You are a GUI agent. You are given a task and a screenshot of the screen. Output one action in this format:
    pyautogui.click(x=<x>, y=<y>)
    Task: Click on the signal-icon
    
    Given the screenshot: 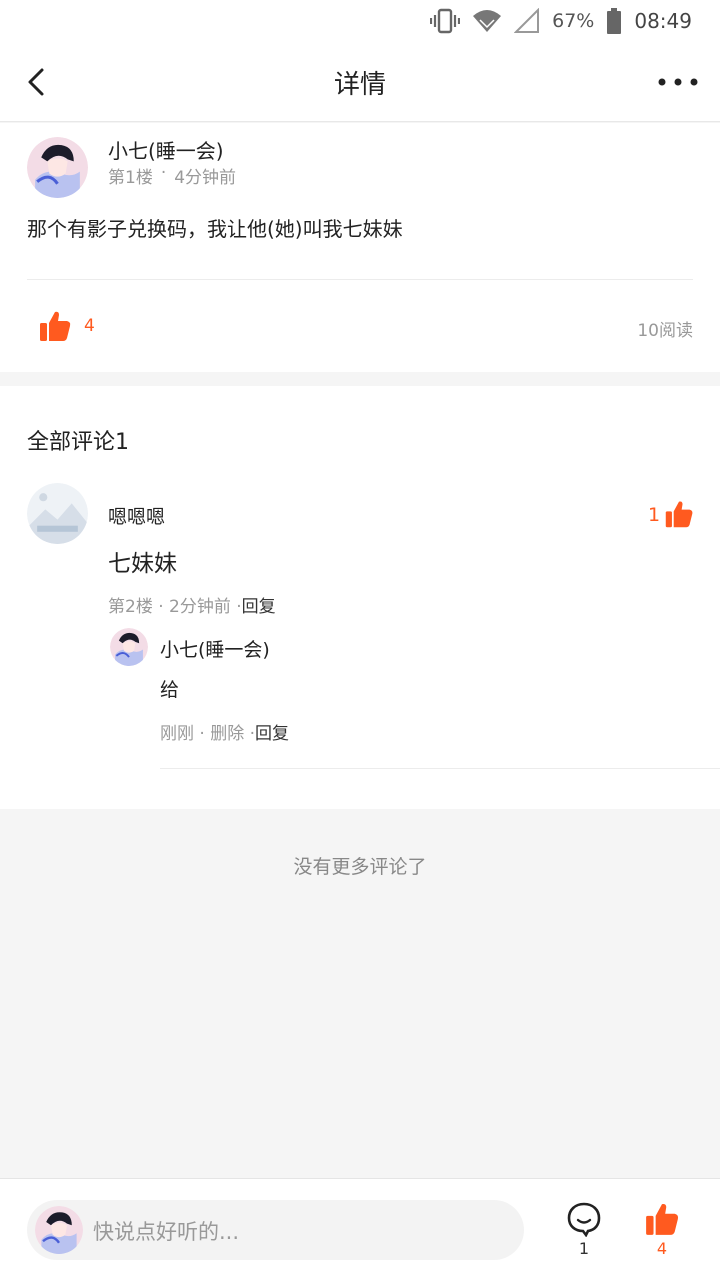 What is the action you would take?
    pyautogui.click(x=527, y=21)
    